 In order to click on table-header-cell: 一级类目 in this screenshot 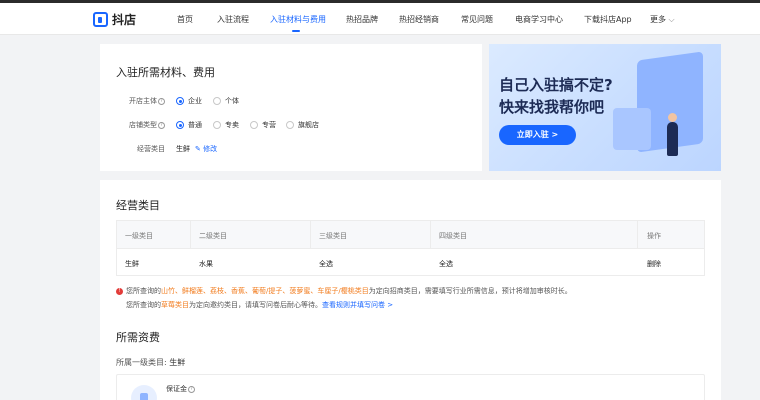, I will do `click(139, 236)`.